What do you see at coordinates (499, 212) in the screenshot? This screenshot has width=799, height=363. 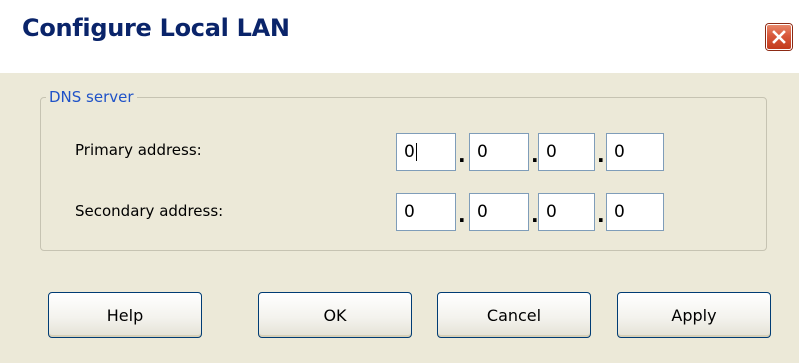 I see `secondary-octet-2: 0` at bounding box center [499, 212].